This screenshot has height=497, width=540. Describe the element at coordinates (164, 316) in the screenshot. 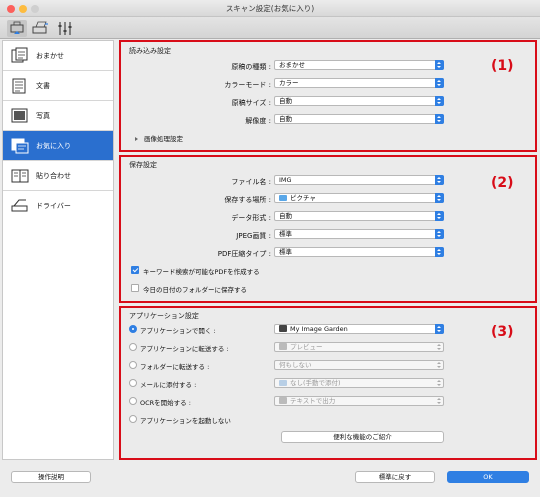

I see `section-title: アプリケーション設定` at that location.